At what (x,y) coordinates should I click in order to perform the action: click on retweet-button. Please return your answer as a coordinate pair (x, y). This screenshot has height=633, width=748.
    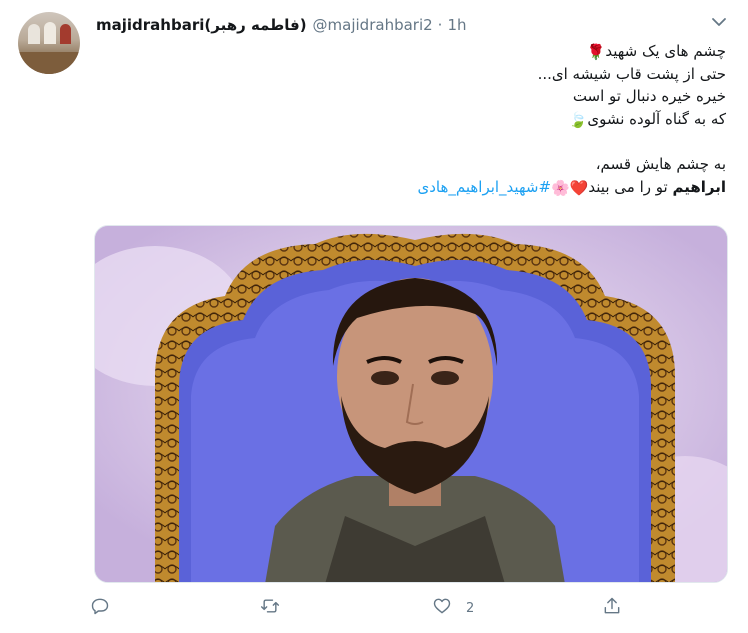
    Looking at the image, I should click on (270, 608).